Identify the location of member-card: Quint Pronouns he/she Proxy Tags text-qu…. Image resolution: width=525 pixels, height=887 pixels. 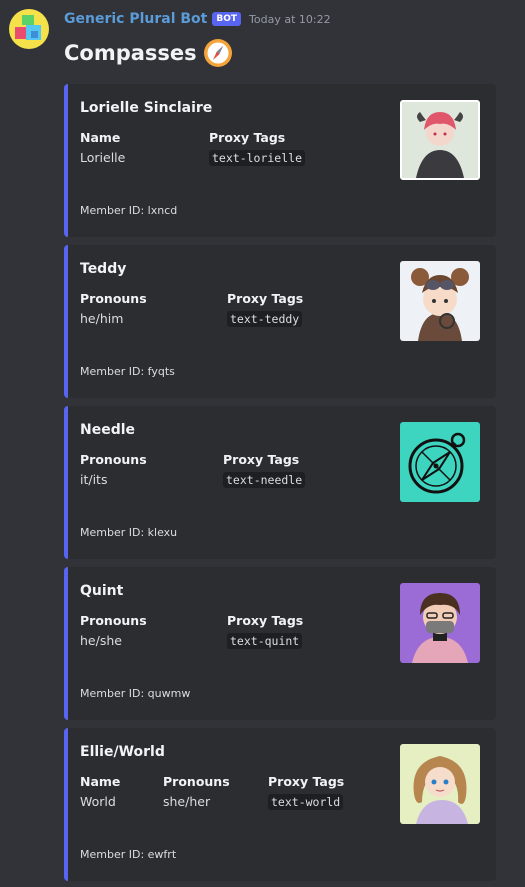
(280, 643).